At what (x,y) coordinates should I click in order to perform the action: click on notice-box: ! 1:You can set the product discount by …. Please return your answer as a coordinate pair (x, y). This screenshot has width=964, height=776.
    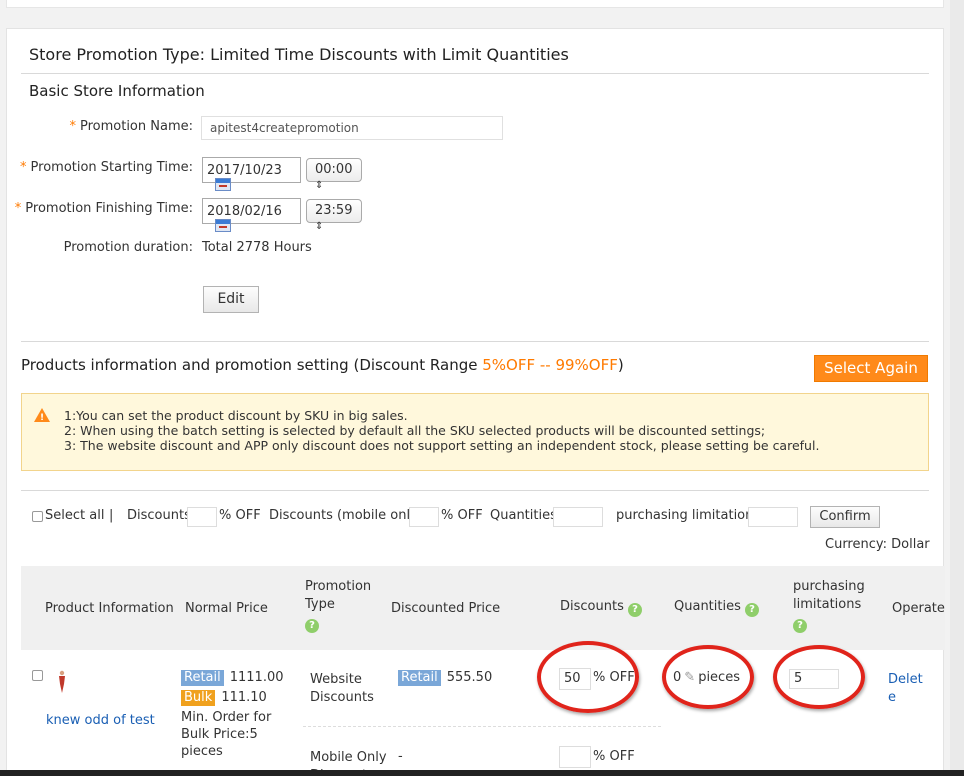
    Looking at the image, I should click on (475, 432).